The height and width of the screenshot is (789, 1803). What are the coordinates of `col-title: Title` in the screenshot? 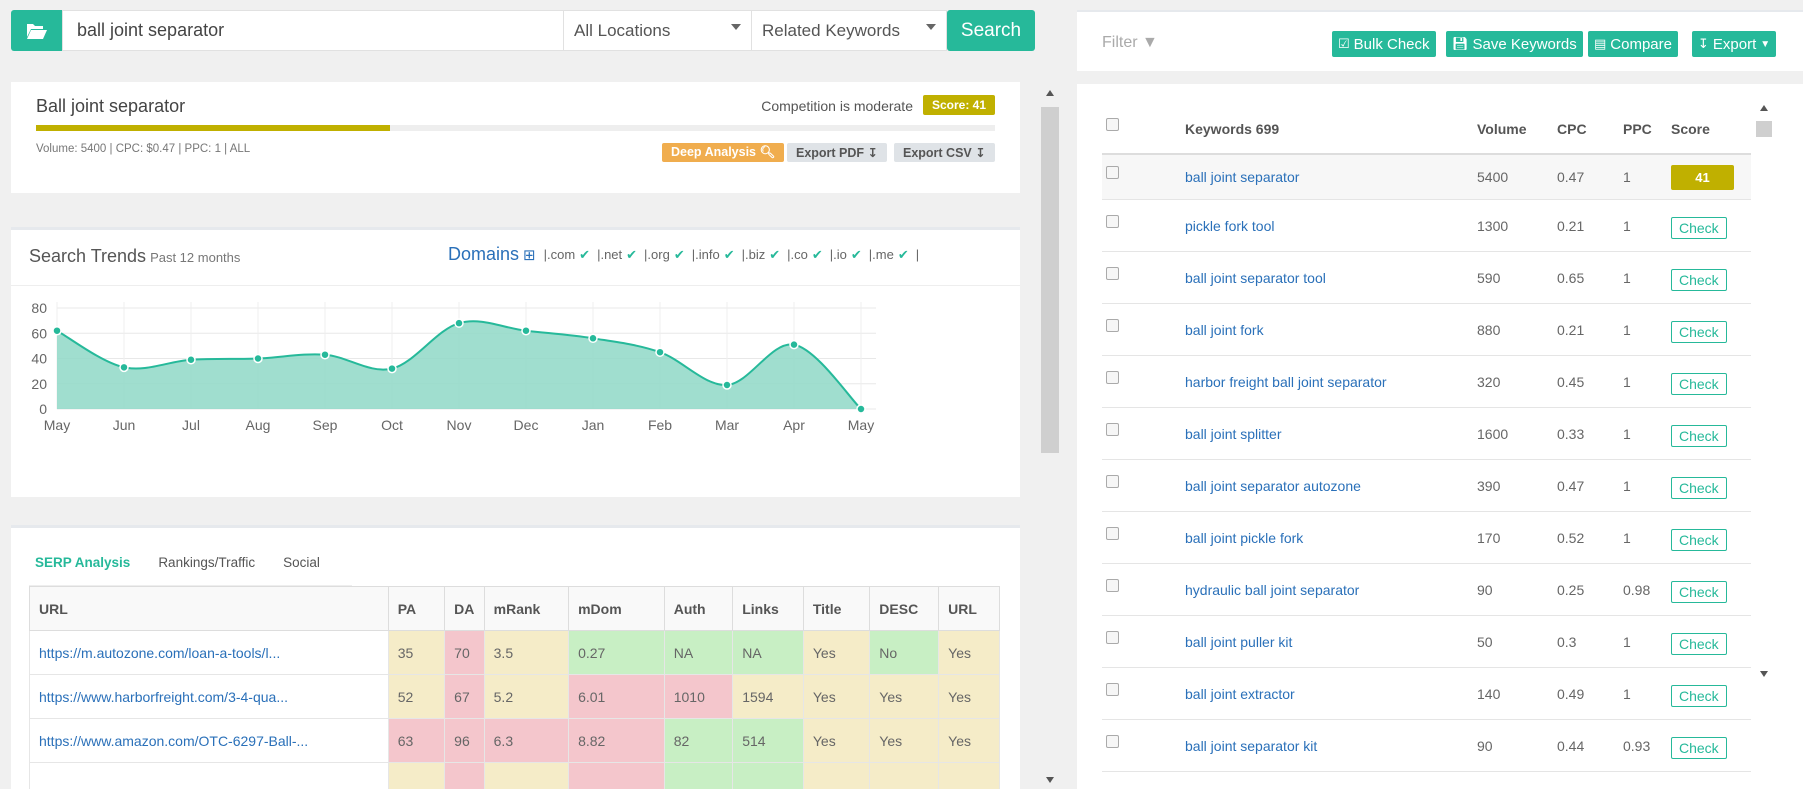 It's located at (836, 608).